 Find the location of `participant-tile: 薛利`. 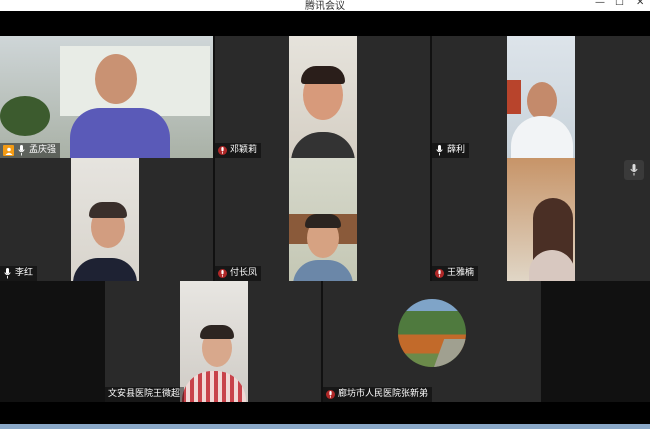

participant-tile: 薛利 is located at coordinates (541, 97).